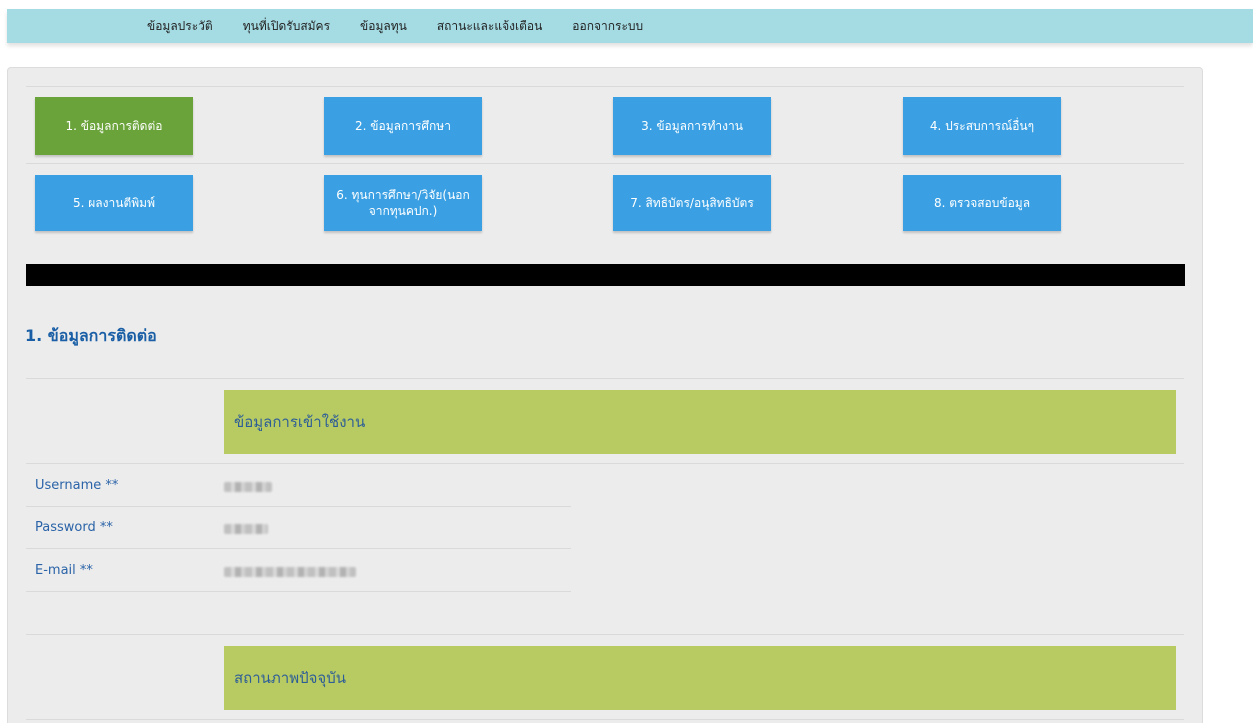  What do you see at coordinates (700, 422) in the screenshot?
I see `login-info-header: ข้อมูลการเข้าใช้งาน` at bounding box center [700, 422].